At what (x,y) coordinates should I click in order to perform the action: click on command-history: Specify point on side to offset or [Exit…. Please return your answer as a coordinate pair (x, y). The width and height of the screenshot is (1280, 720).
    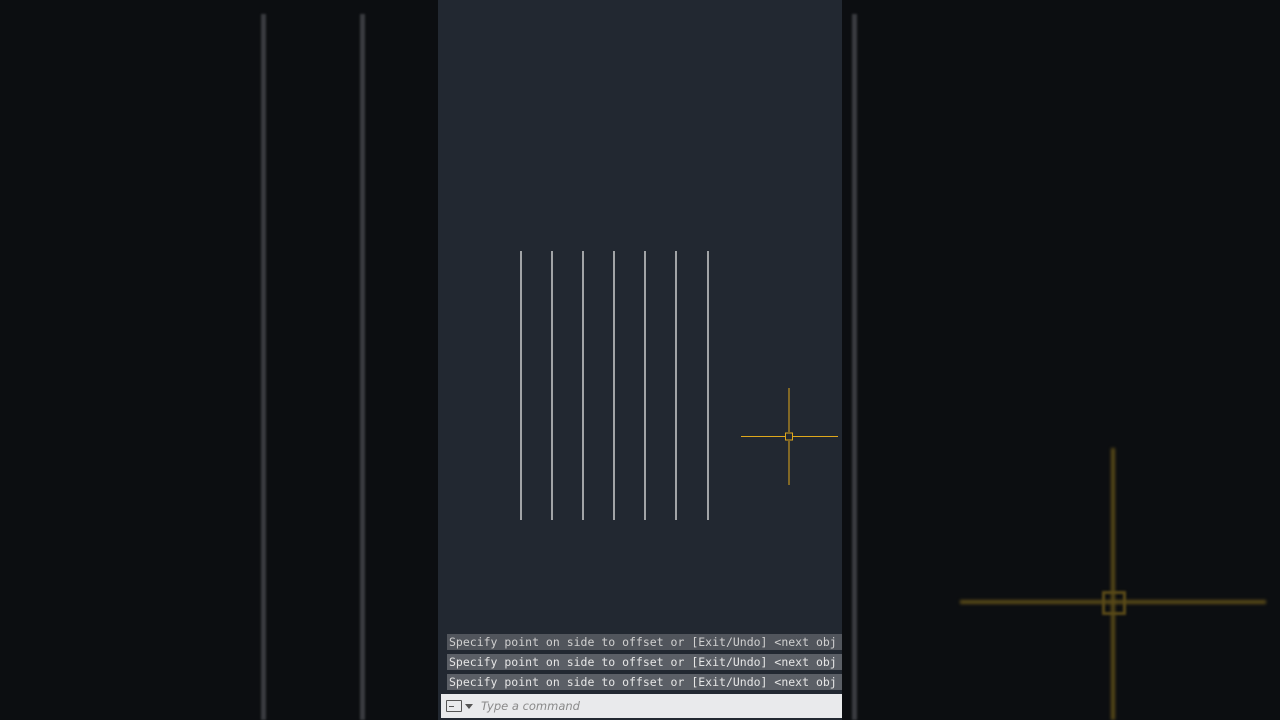
    Looking at the image, I should click on (644, 664).